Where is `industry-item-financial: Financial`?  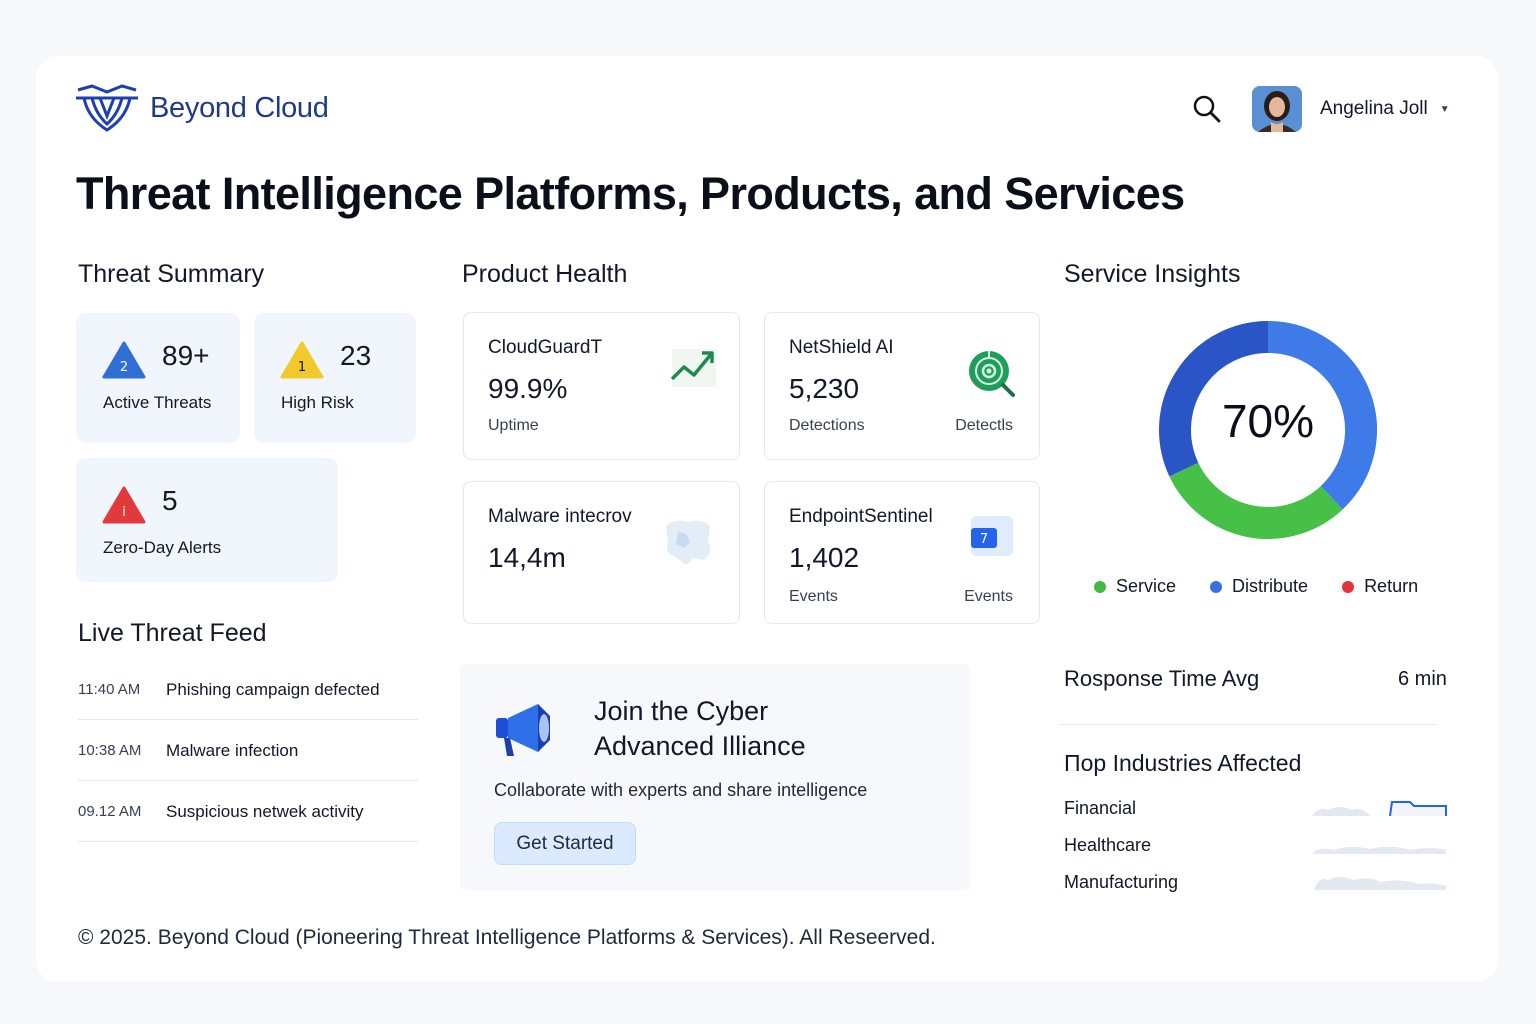 industry-item-financial: Financial is located at coordinates (1100, 808).